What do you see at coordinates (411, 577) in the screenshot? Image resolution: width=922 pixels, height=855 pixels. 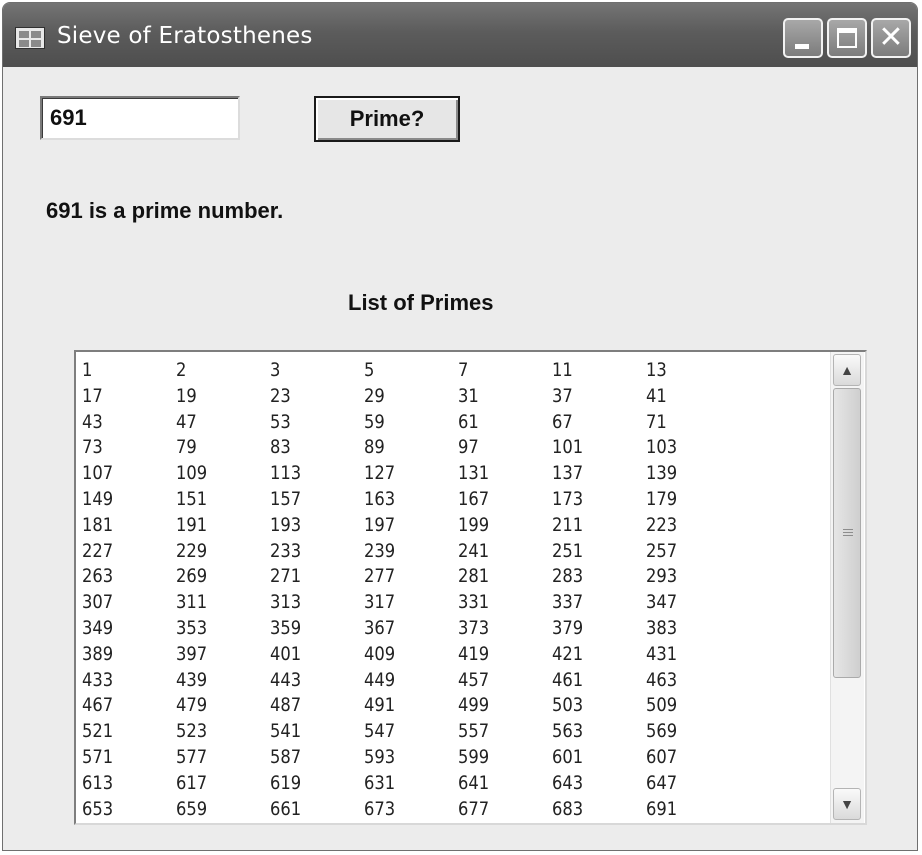 I see `list-row: 263 269 271 277 281 283 293` at bounding box center [411, 577].